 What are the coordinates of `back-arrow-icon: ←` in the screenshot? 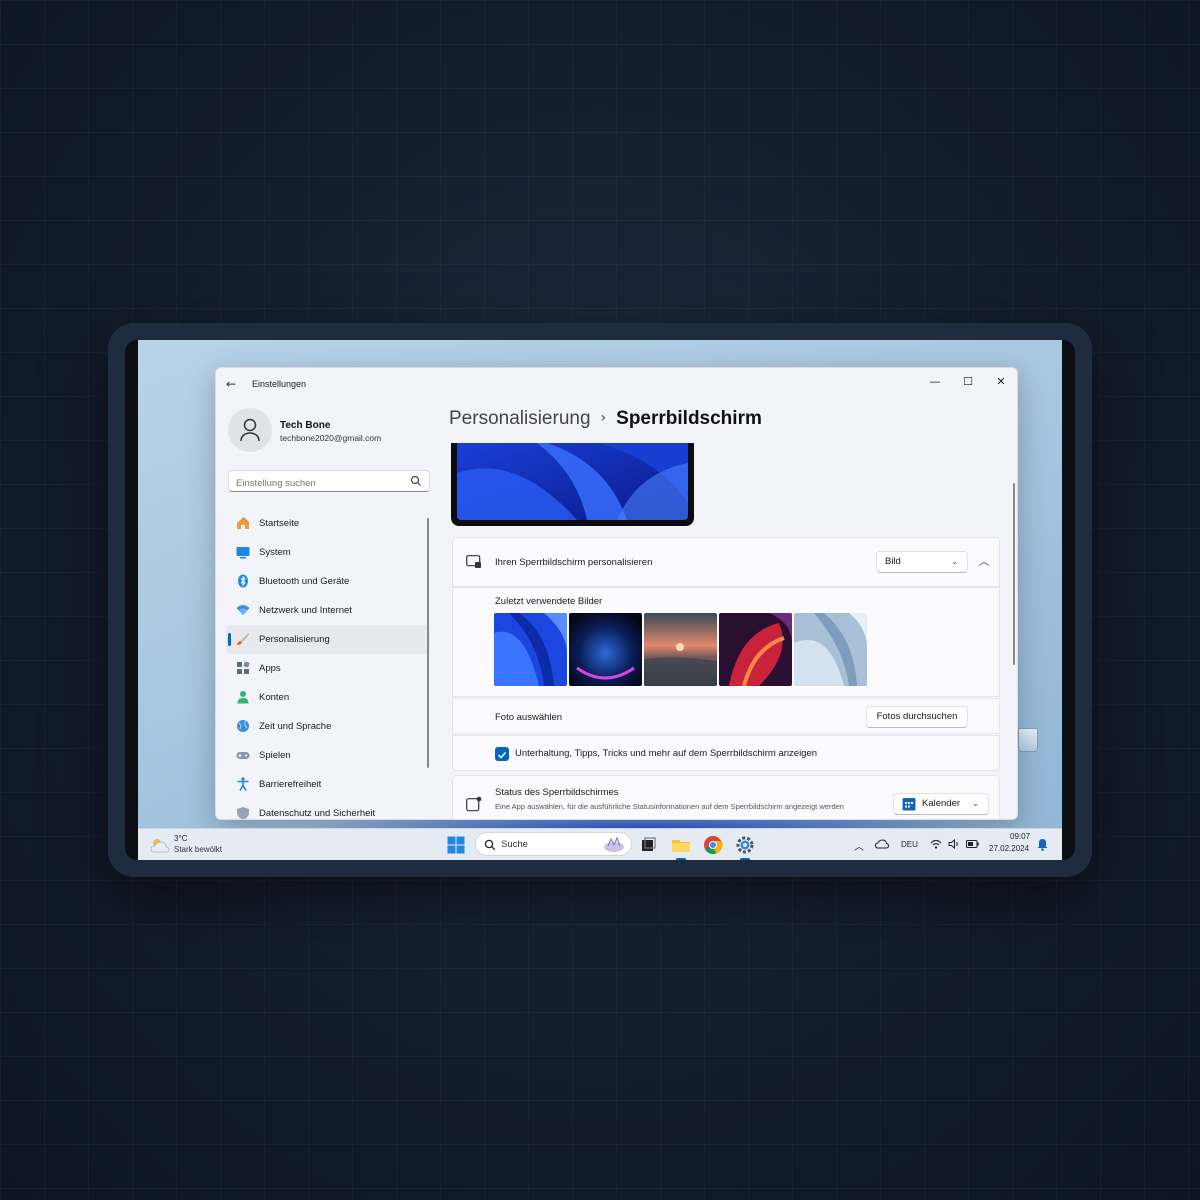 It's located at (231, 384).